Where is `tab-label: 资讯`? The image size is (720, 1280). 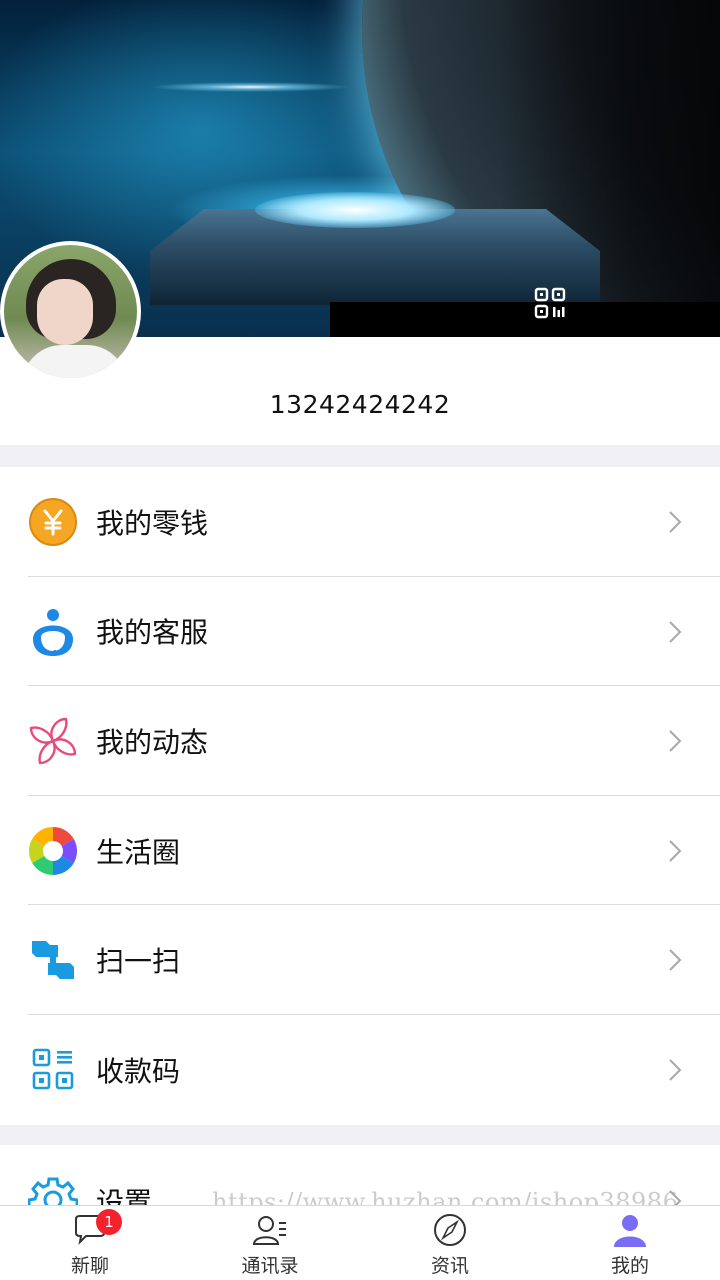
tab-label: 资讯 is located at coordinates (449, 1266).